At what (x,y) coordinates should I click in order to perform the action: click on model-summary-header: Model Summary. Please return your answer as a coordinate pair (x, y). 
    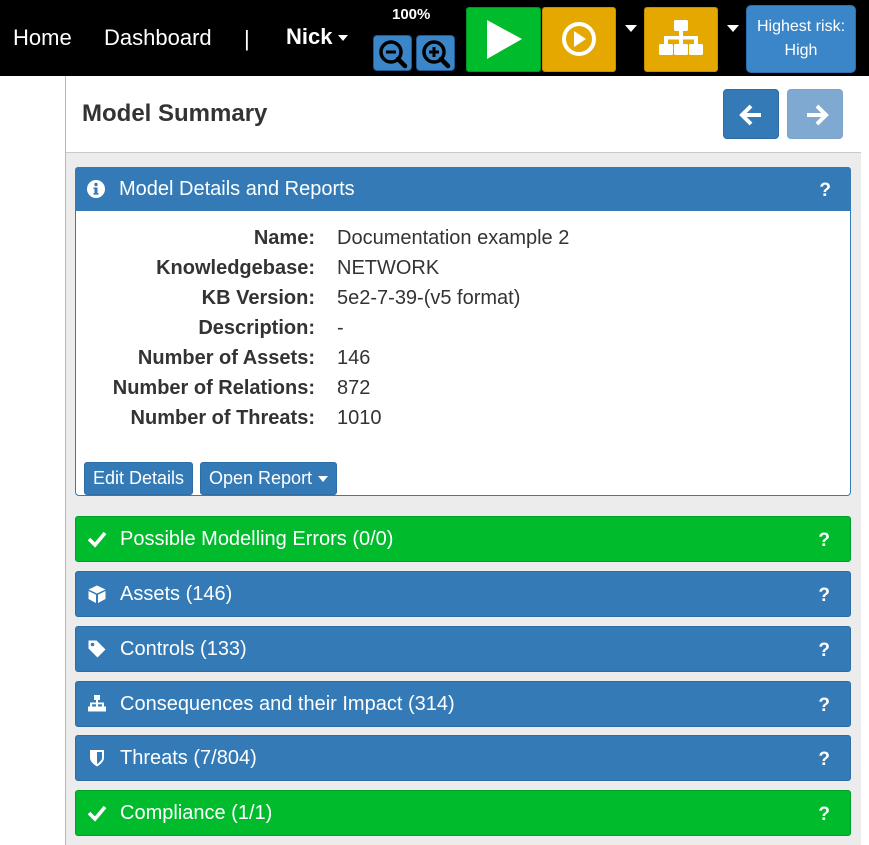
    Looking at the image, I should click on (463, 114).